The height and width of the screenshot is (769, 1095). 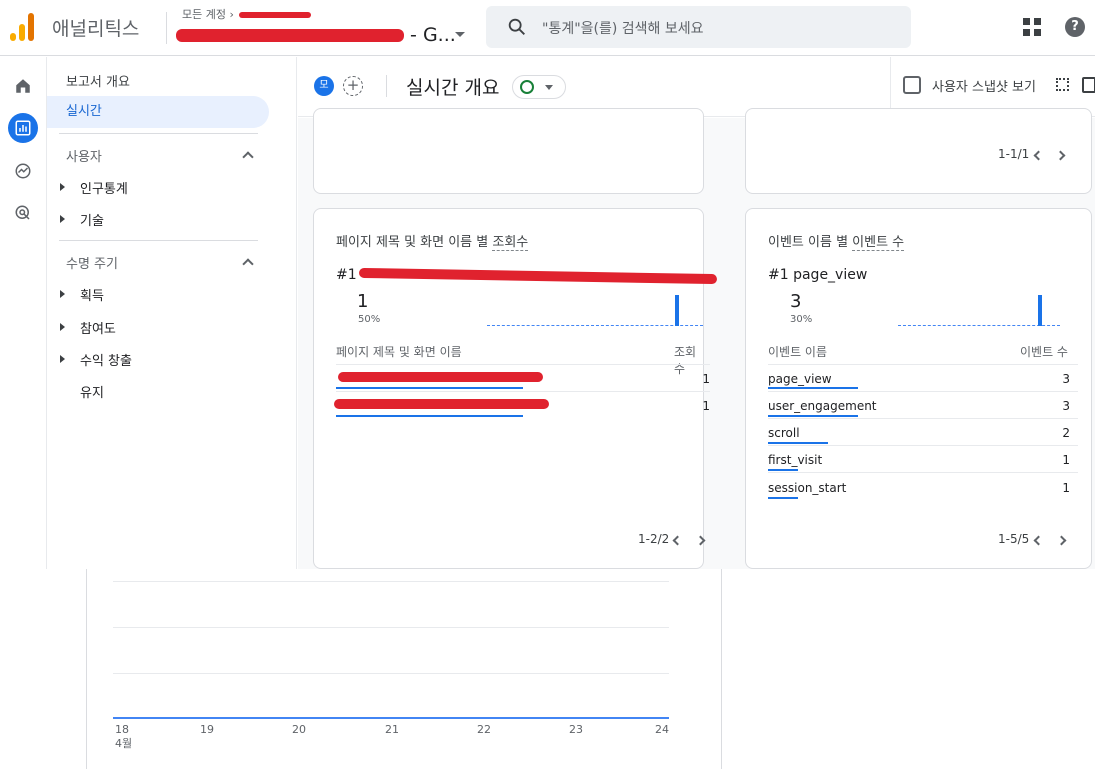 What do you see at coordinates (124, 743) in the screenshot?
I see `x-month: 4월` at bounding box center [124, 743].